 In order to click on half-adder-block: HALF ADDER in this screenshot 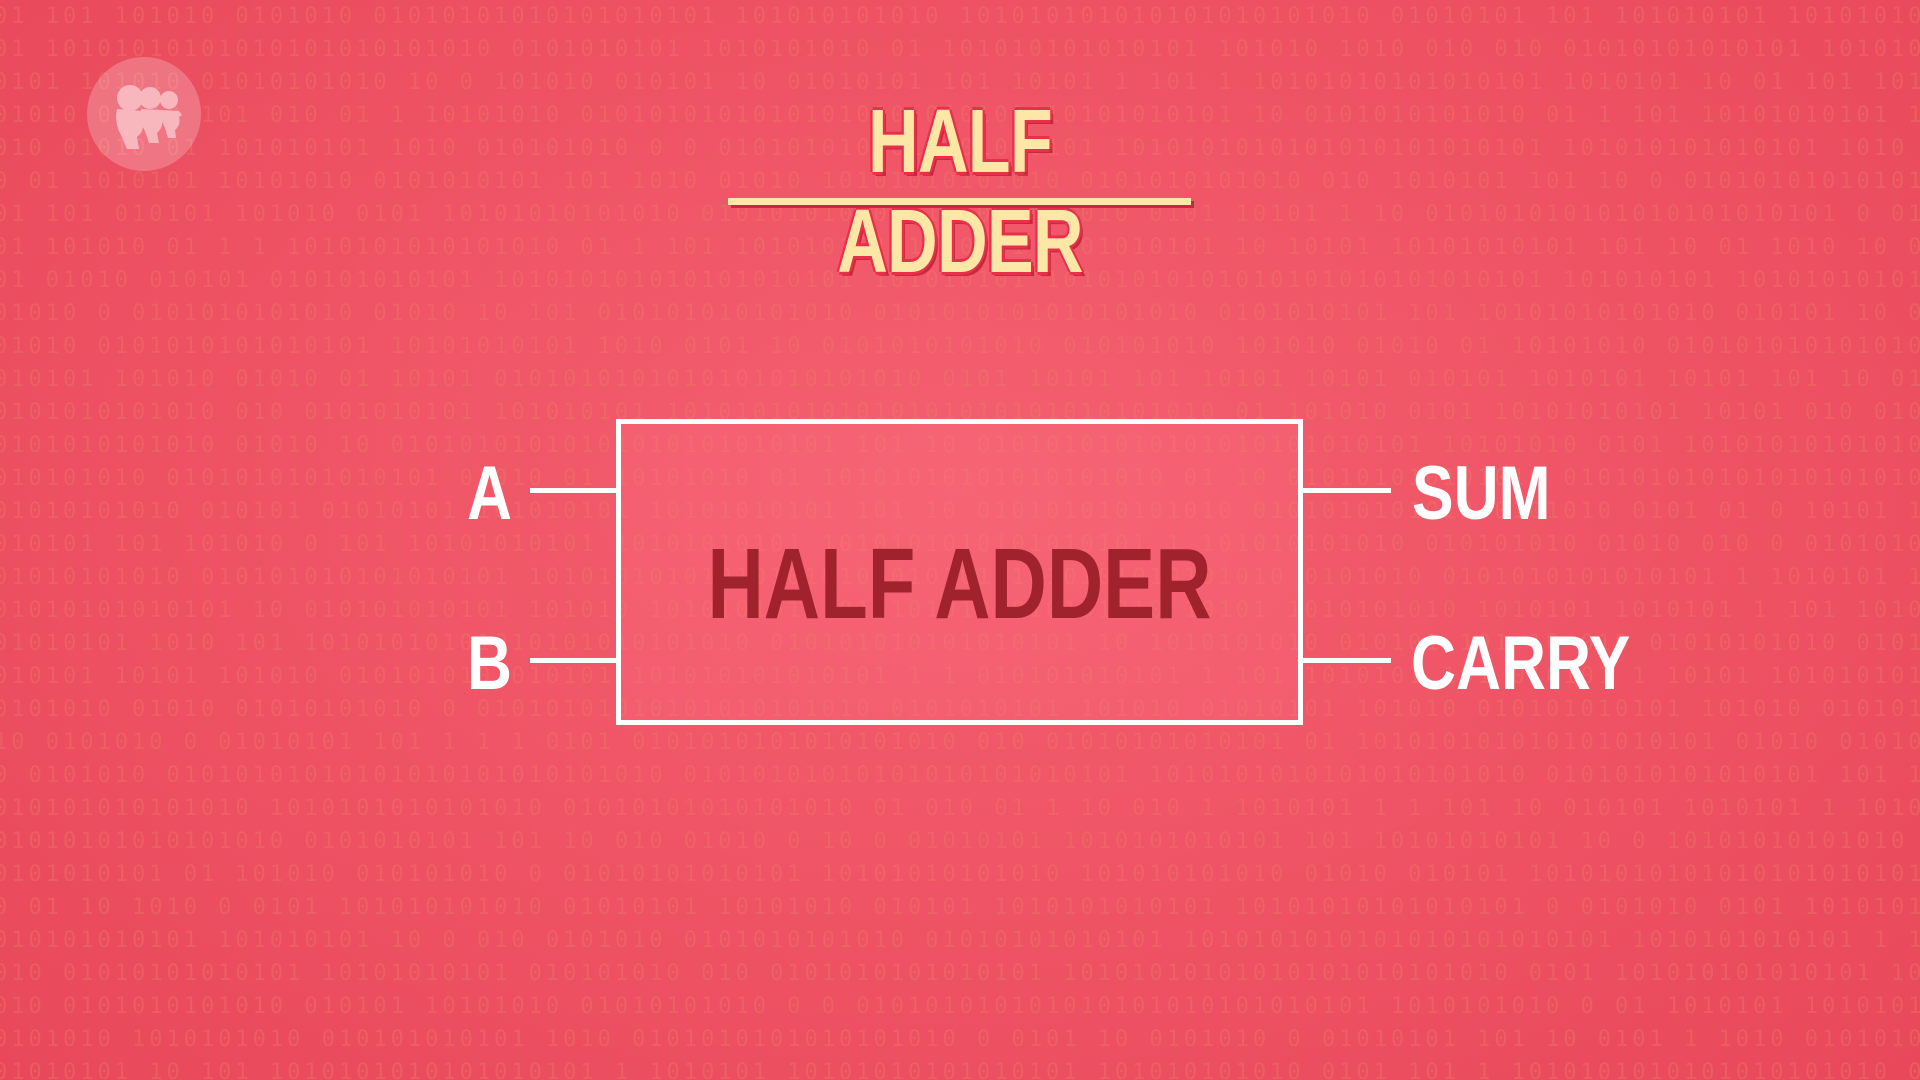, I will do `click(959, 572)`.